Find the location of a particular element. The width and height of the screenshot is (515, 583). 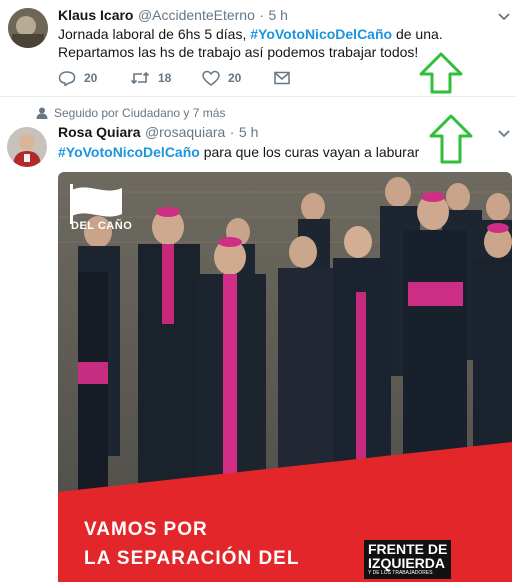

banner-line-2: LA SEPARACIÓN DEL is located at coordinates (192, 558).